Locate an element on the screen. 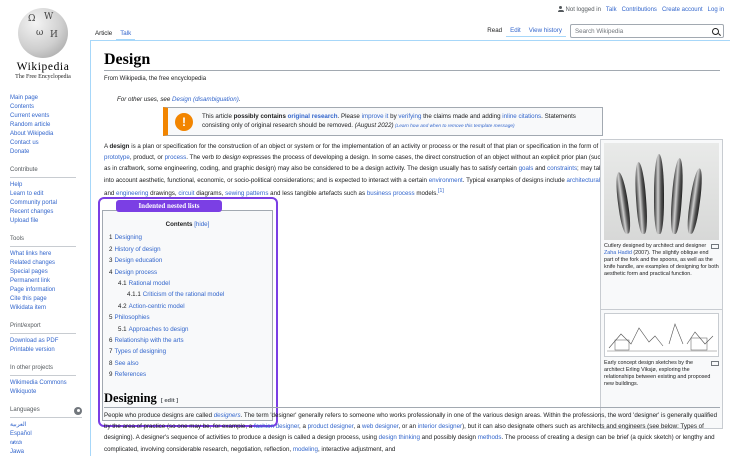 The width and height of the screenshot is (730, 456). sidebar-item-random-article: Random article is located at coordinates (47, 125).